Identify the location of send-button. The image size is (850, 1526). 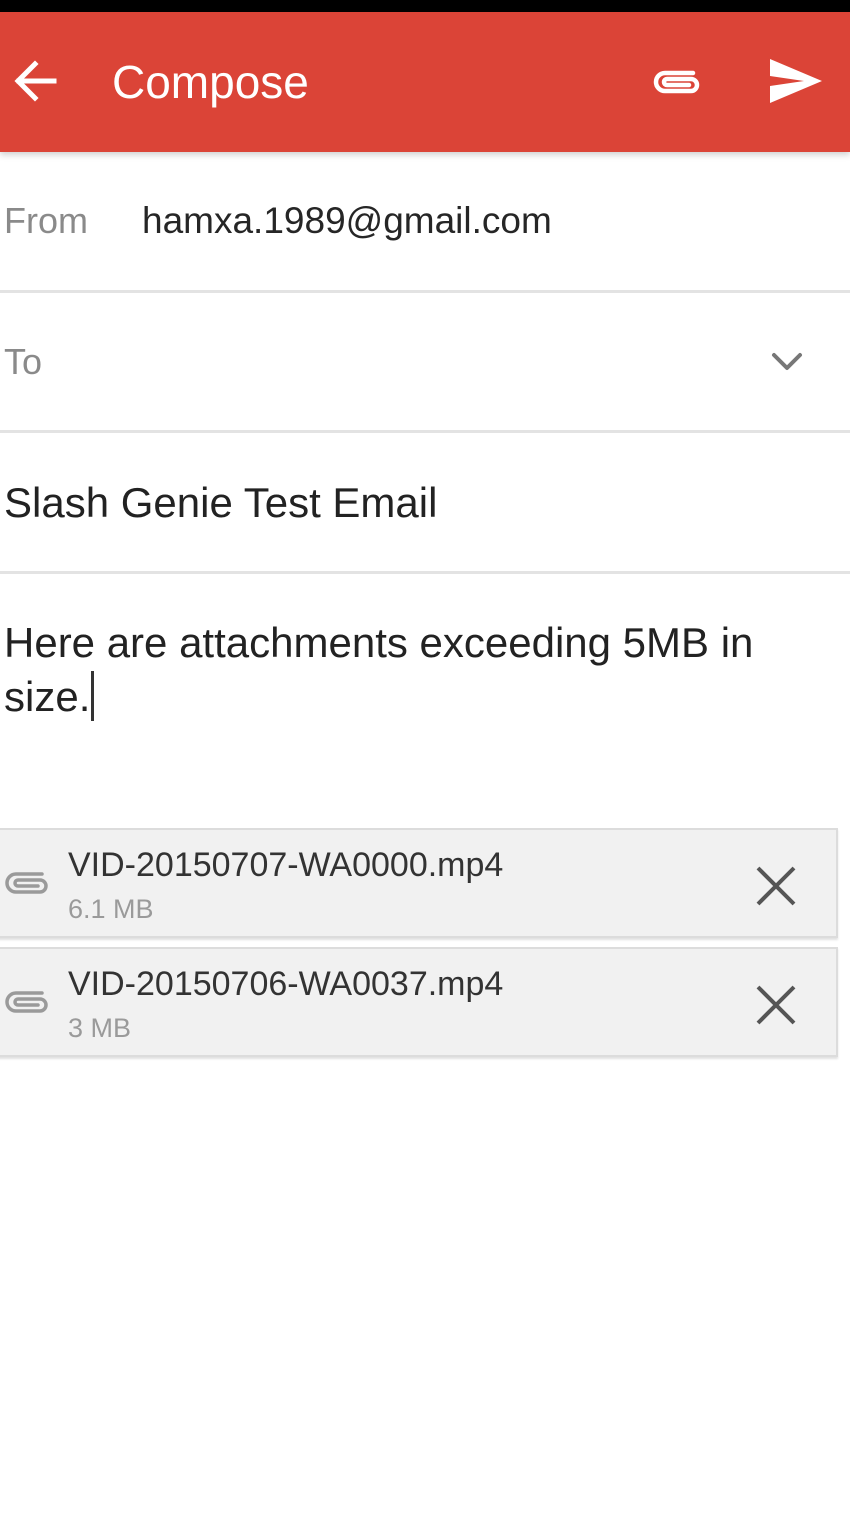
(795, 81).